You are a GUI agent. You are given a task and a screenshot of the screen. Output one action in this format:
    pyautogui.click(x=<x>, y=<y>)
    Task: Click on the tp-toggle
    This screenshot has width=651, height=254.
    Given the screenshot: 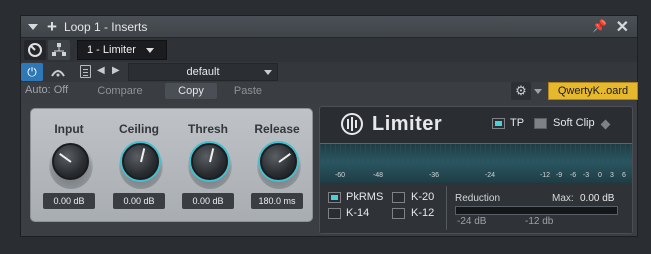 What is the action you would take?
    pyautogui.click(x=498, y=123)
    